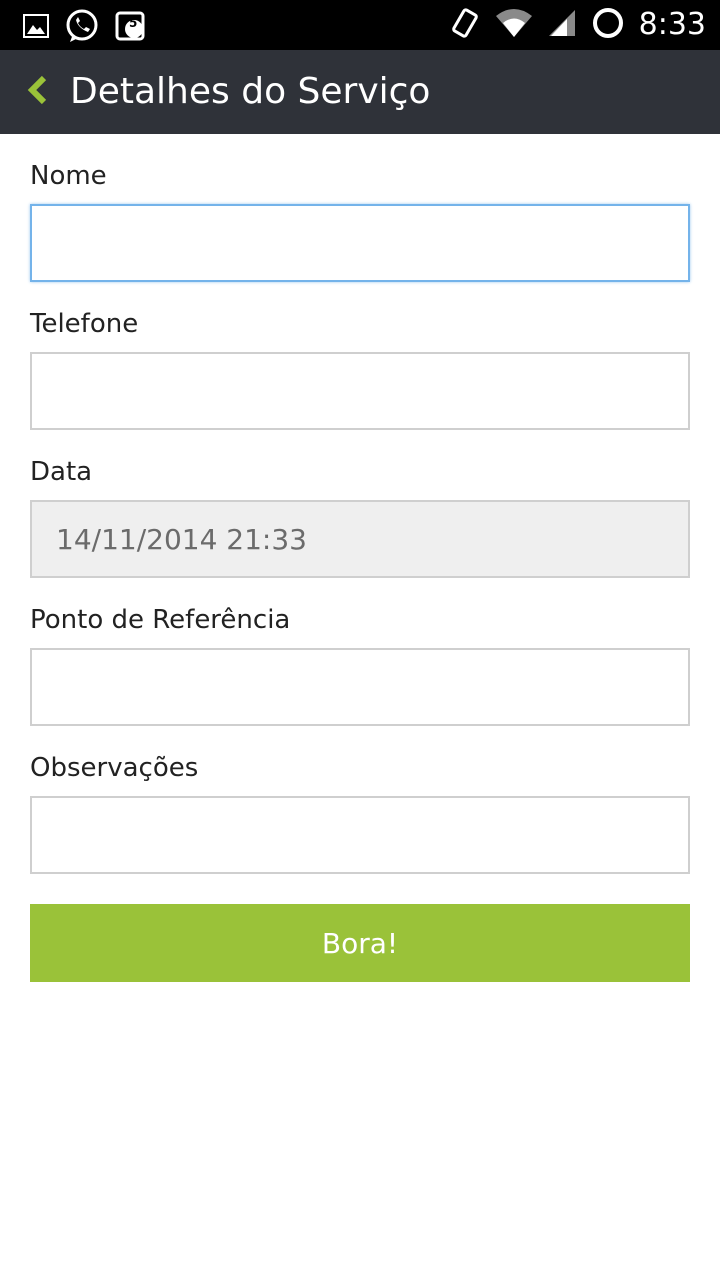 The image size is (720, 1280). I want to click on signal-icon, so click(562, 25).